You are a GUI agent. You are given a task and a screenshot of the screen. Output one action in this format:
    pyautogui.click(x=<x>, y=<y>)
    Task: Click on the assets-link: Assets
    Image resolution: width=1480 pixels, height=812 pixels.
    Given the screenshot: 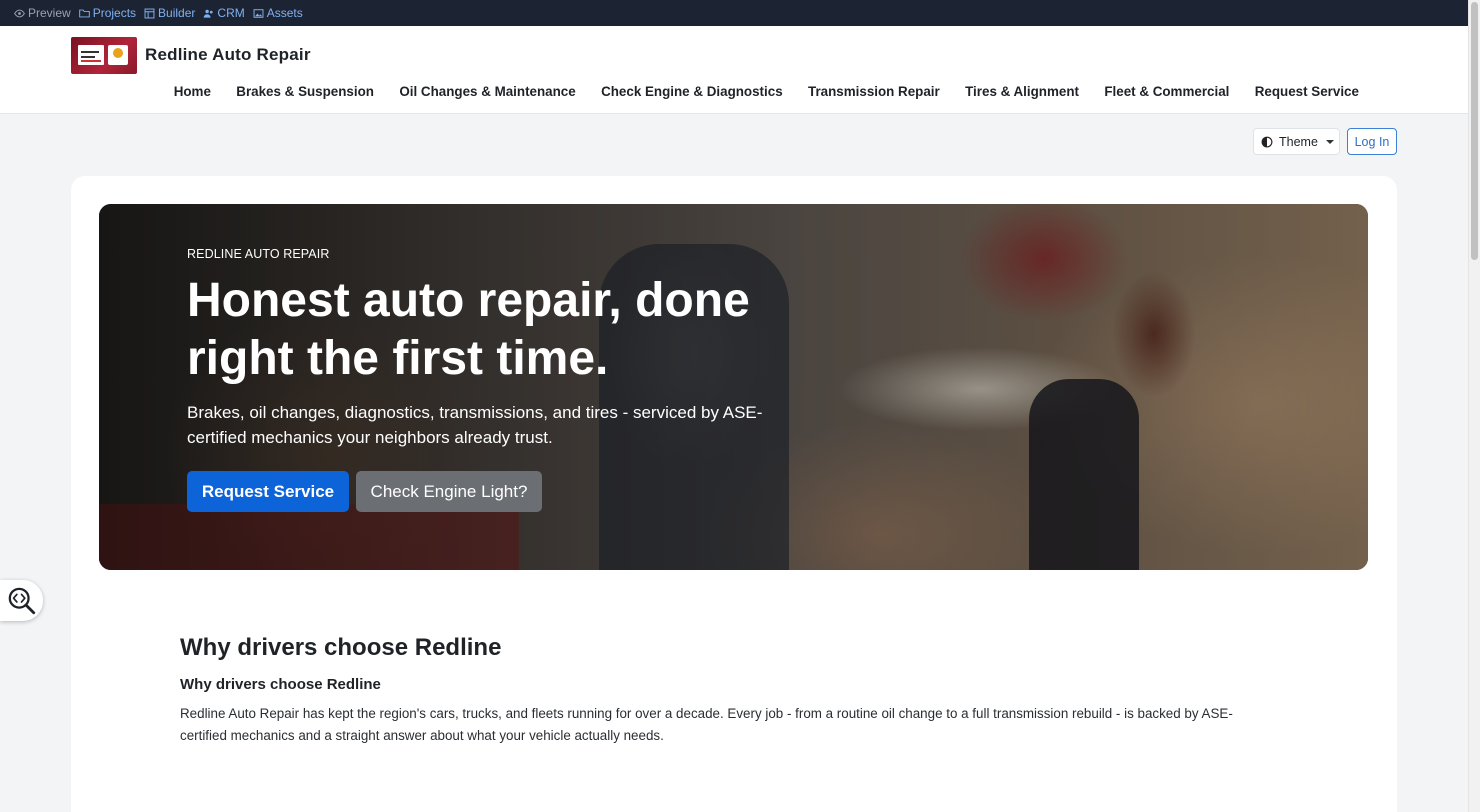 What is the action you would take?
    pyautogui.click(x=278, y=13)
    